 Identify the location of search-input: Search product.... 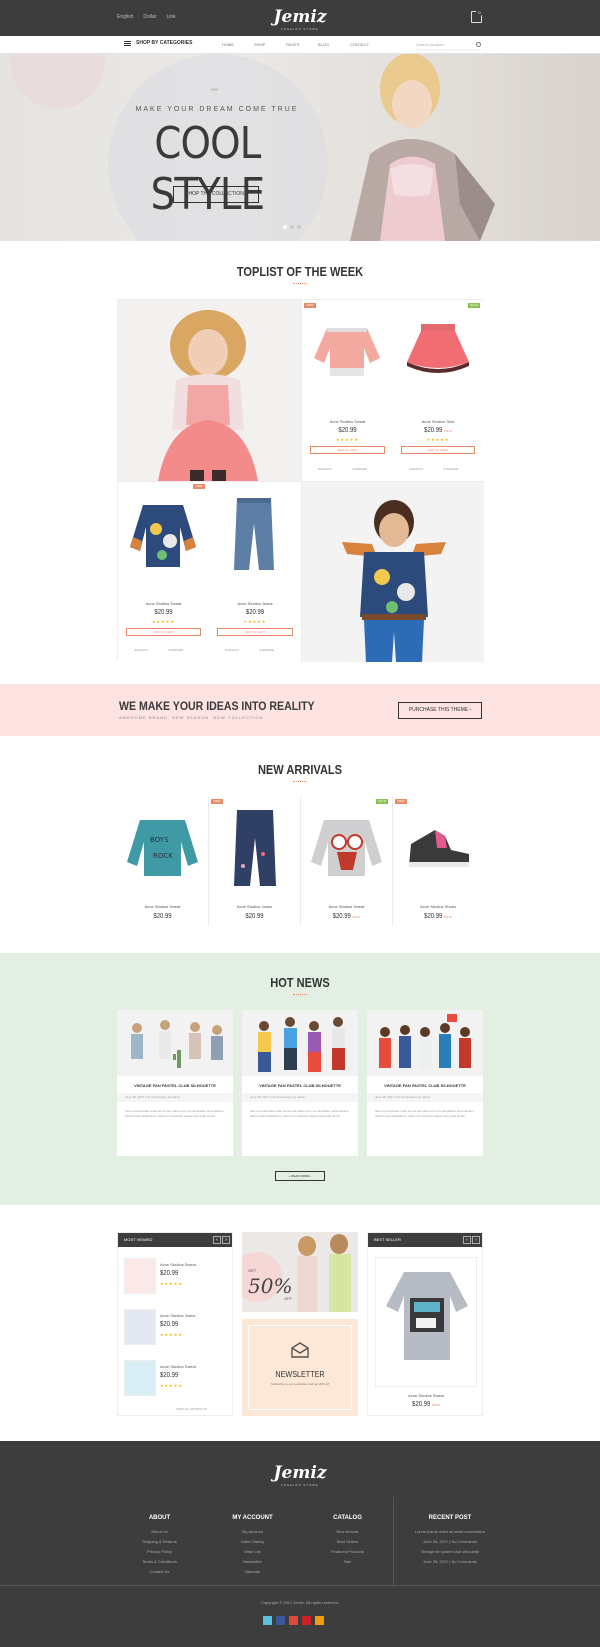
(449, 44).